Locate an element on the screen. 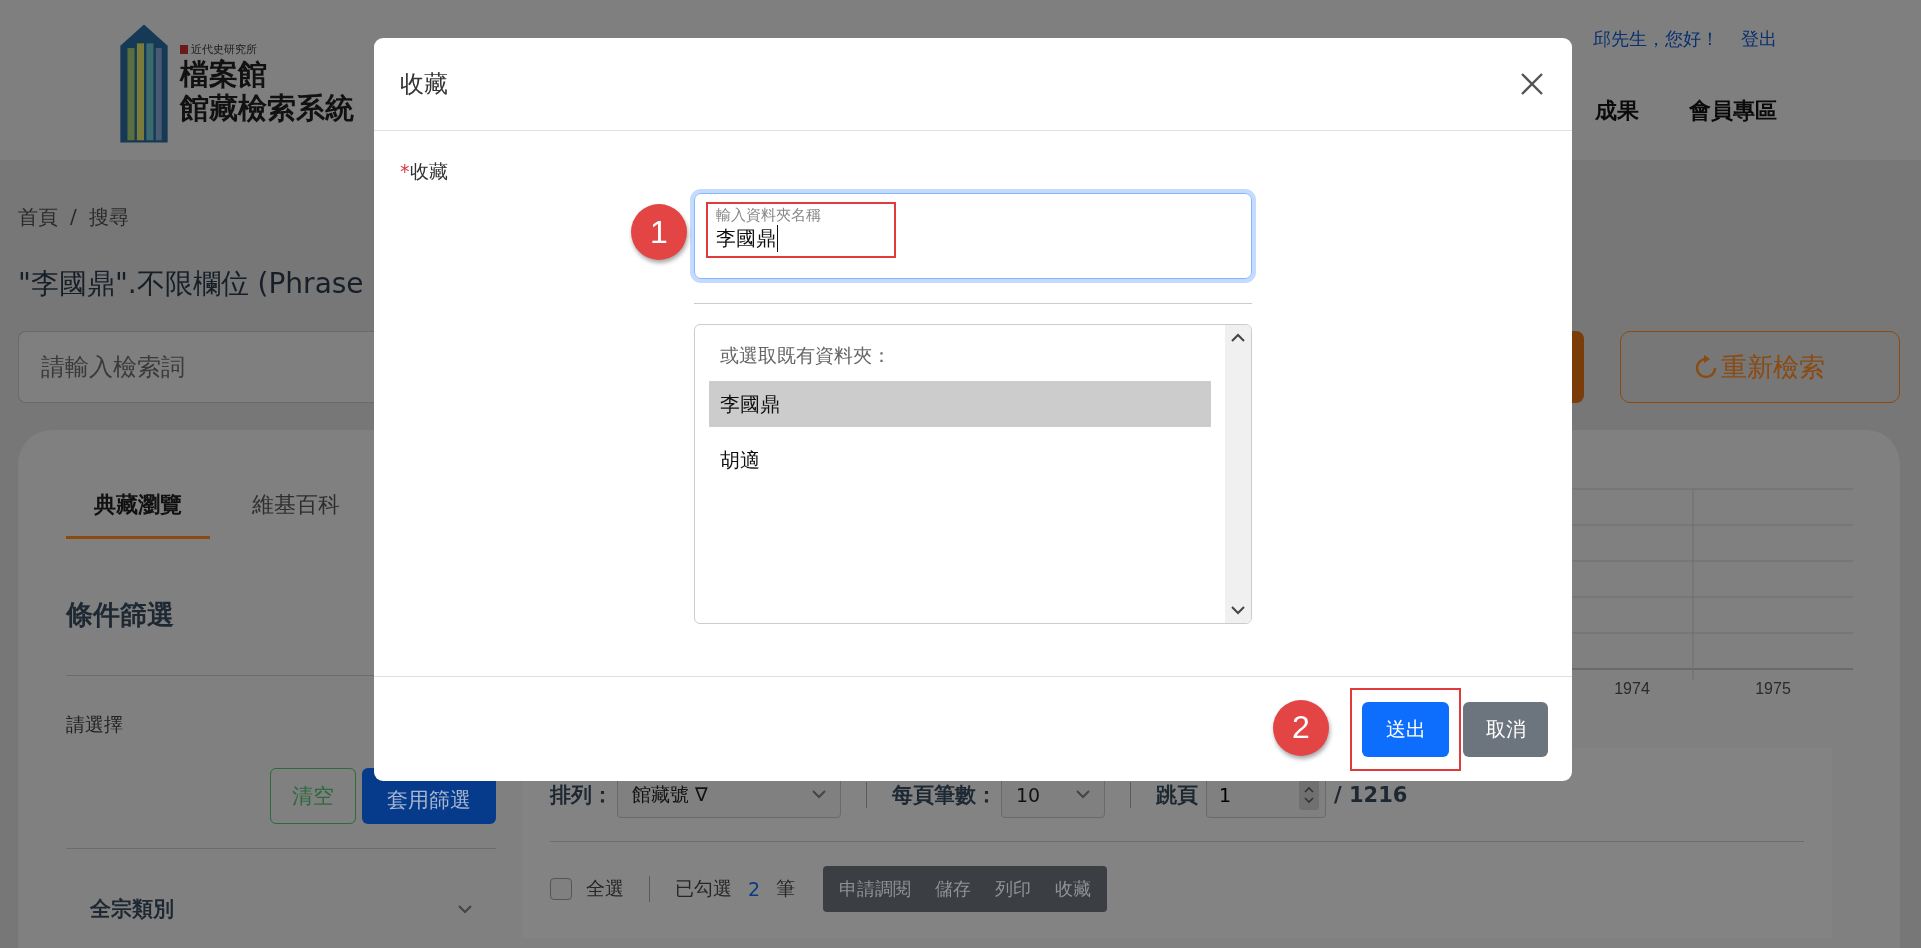  scroll-down-icon is located at coordinates (1238, 610).